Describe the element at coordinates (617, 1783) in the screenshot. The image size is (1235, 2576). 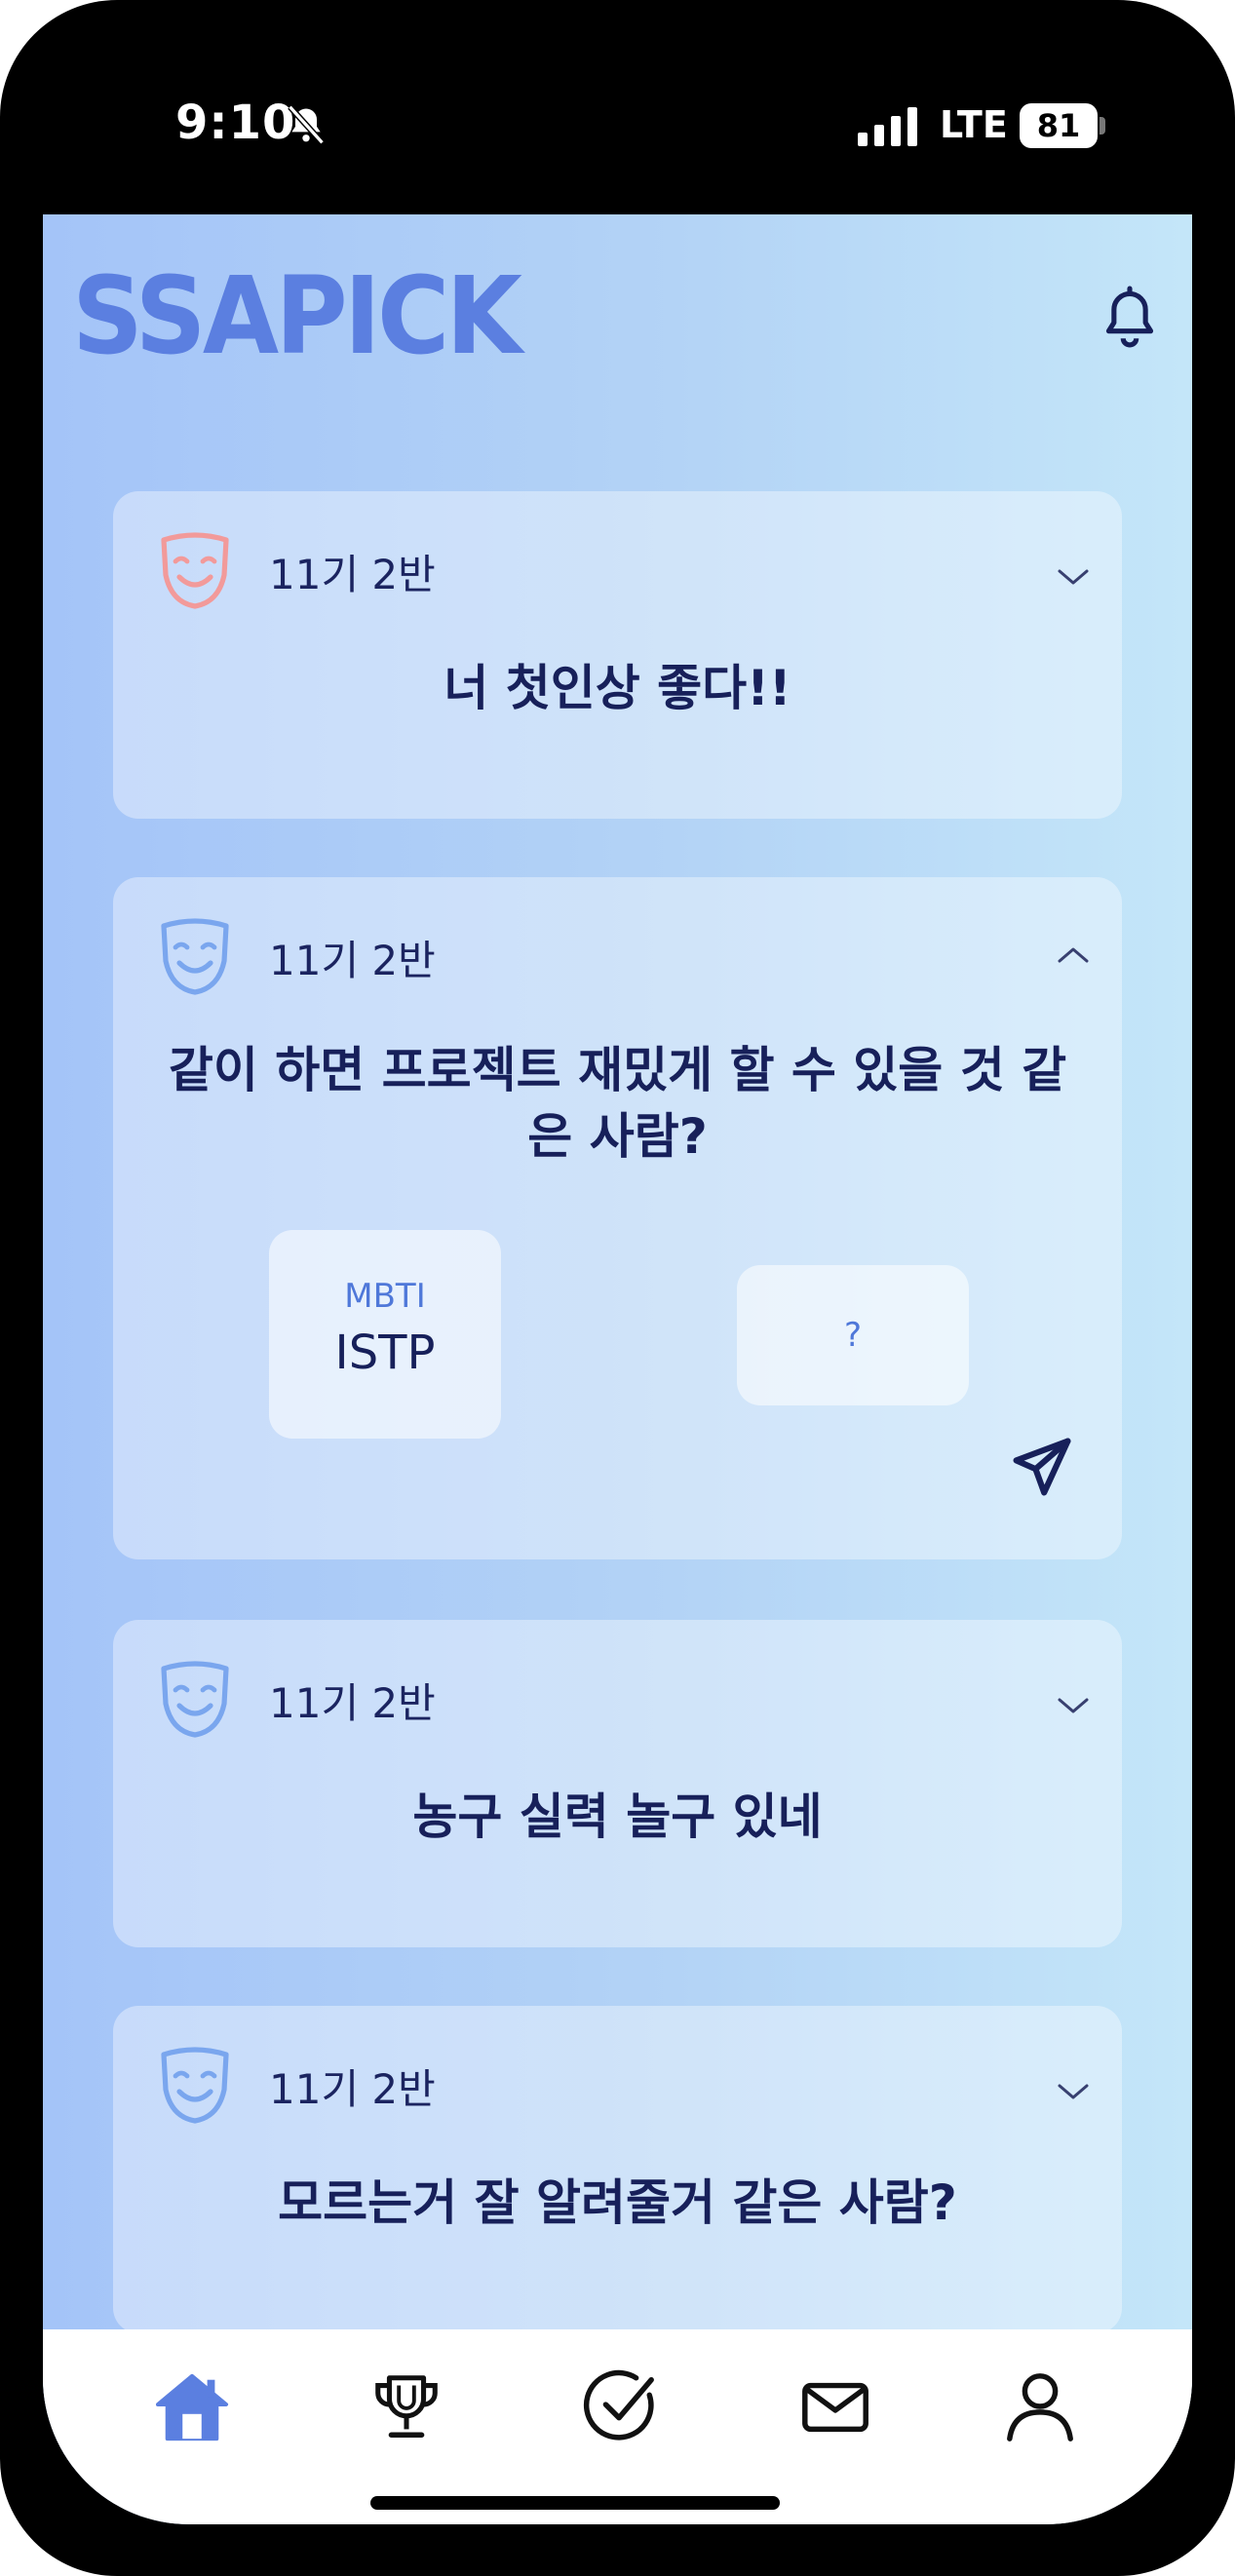
I see `question-card: 11기 2반 농구 실력 놀구 있네` at that location.